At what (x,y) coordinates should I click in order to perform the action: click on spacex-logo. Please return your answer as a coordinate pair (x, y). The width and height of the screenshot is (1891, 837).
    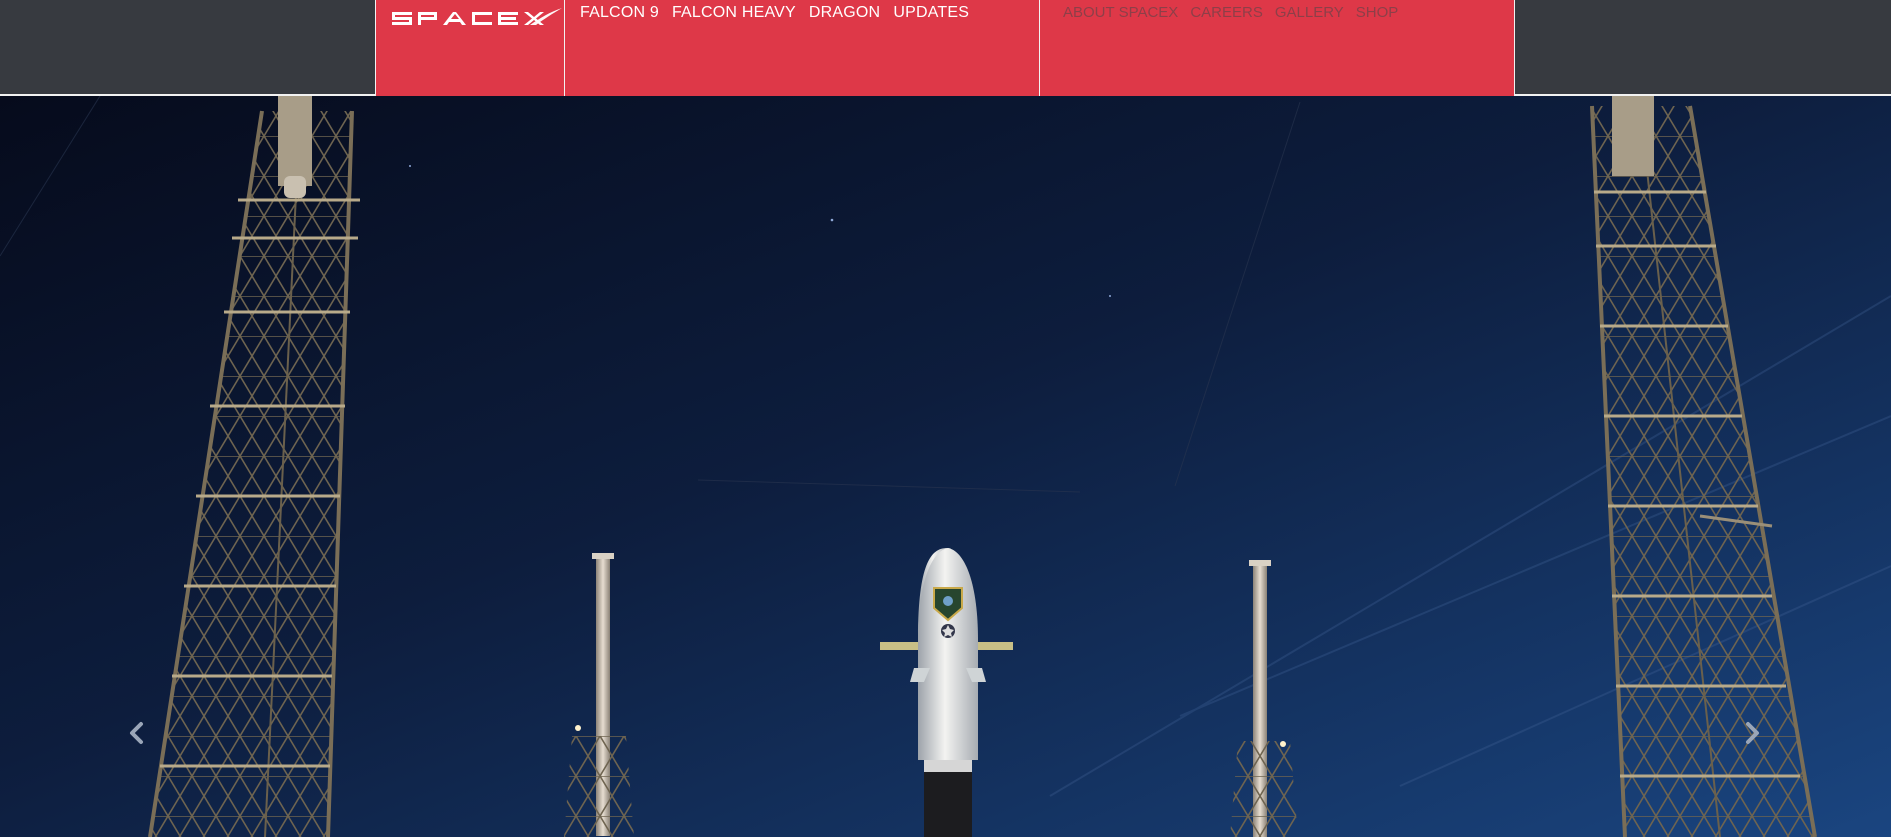
    Looking at the image, I should click on (477, 17).